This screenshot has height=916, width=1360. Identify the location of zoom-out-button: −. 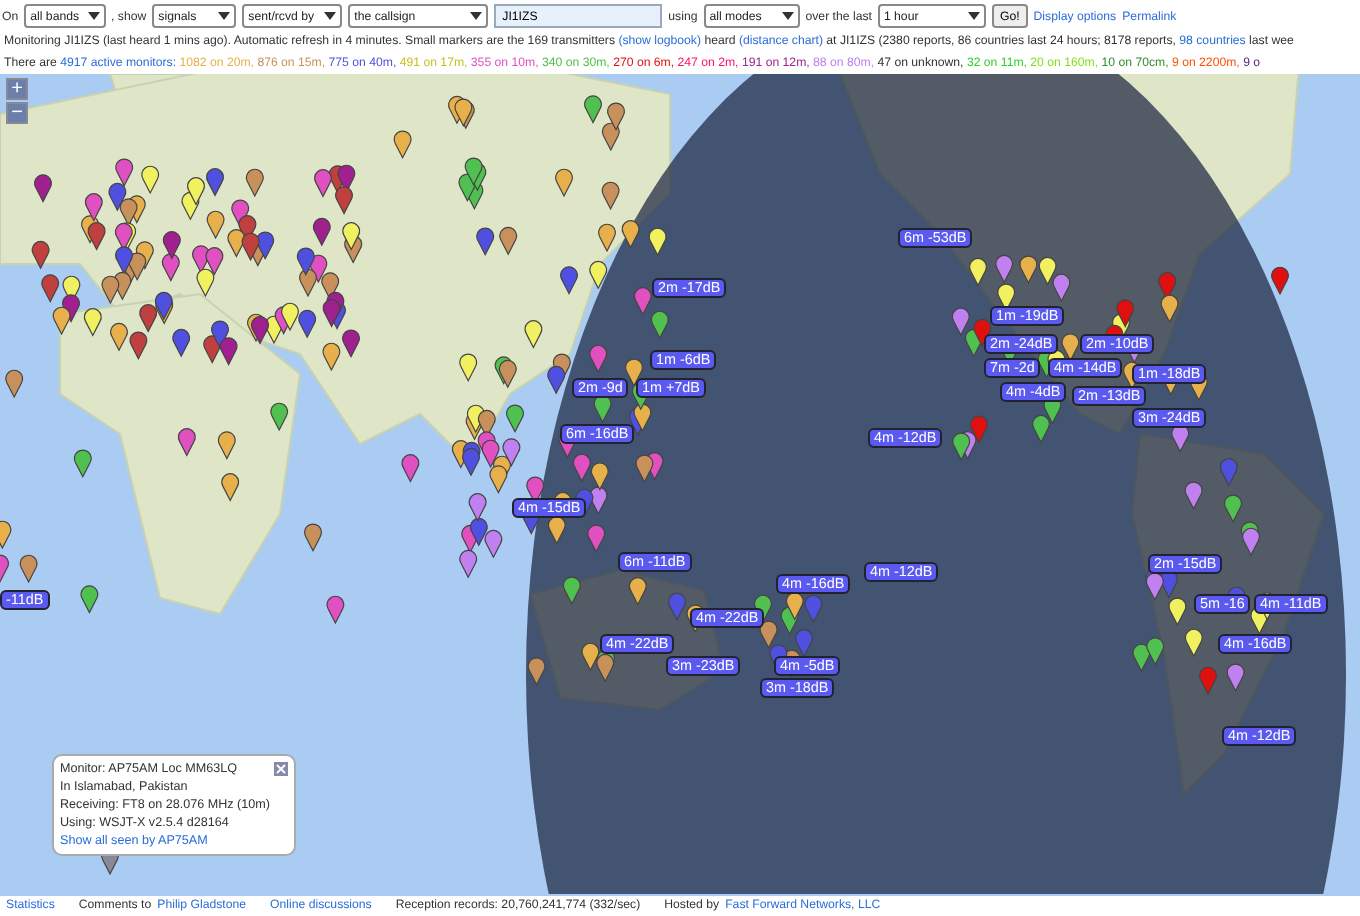
(17, 113).